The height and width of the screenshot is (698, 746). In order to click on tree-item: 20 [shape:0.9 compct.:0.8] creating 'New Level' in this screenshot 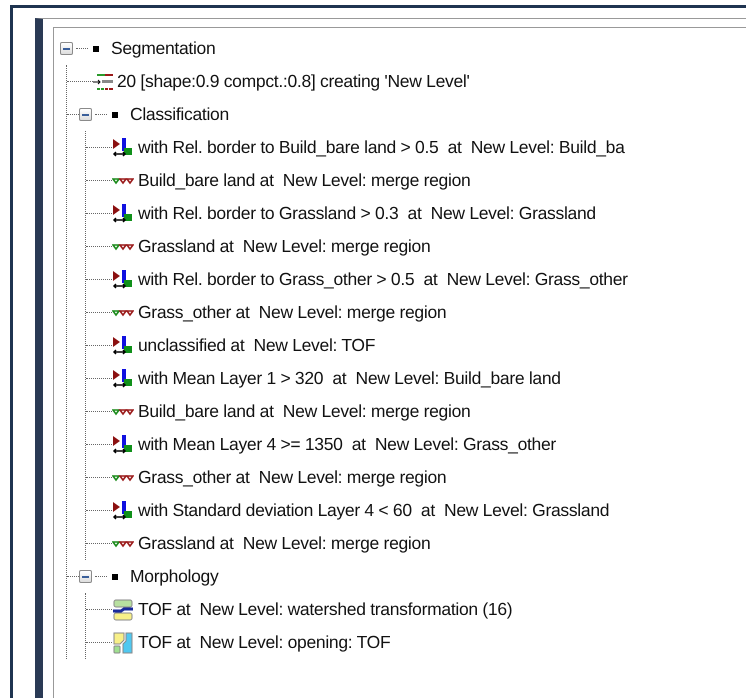, I will do `click(293, 81)`.